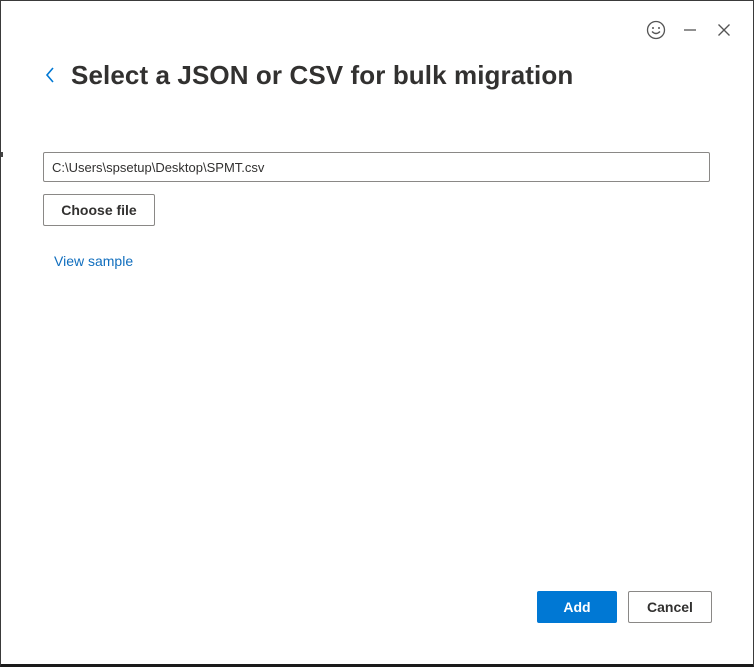  Describe the element at coordinates (577, 607) in the screenshot. I see `add-button: Add` at that location.